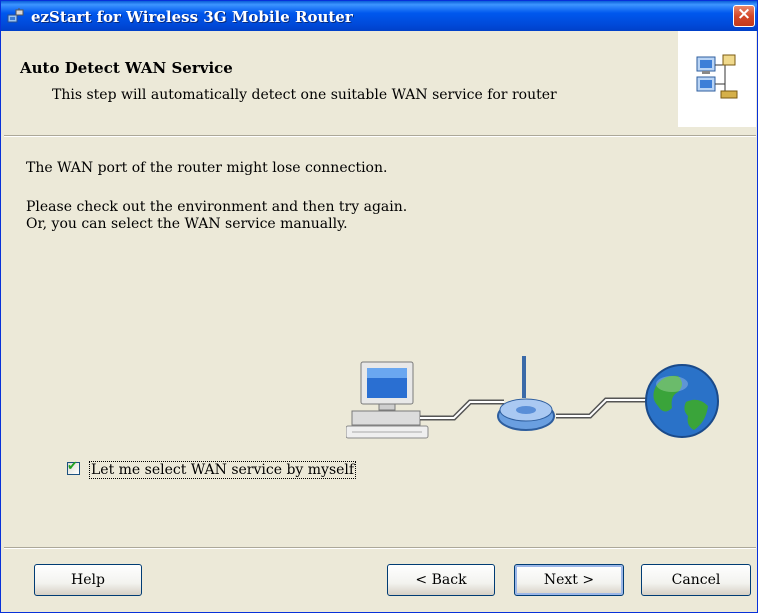 Image resolution: width=758 pixels, height=613 pixels. What do you see at coordinates (192, 17) in the screenshot?
I see `window-title: ezStart for Wireless 3G Mobile Router` at bounding box center [192, 17].